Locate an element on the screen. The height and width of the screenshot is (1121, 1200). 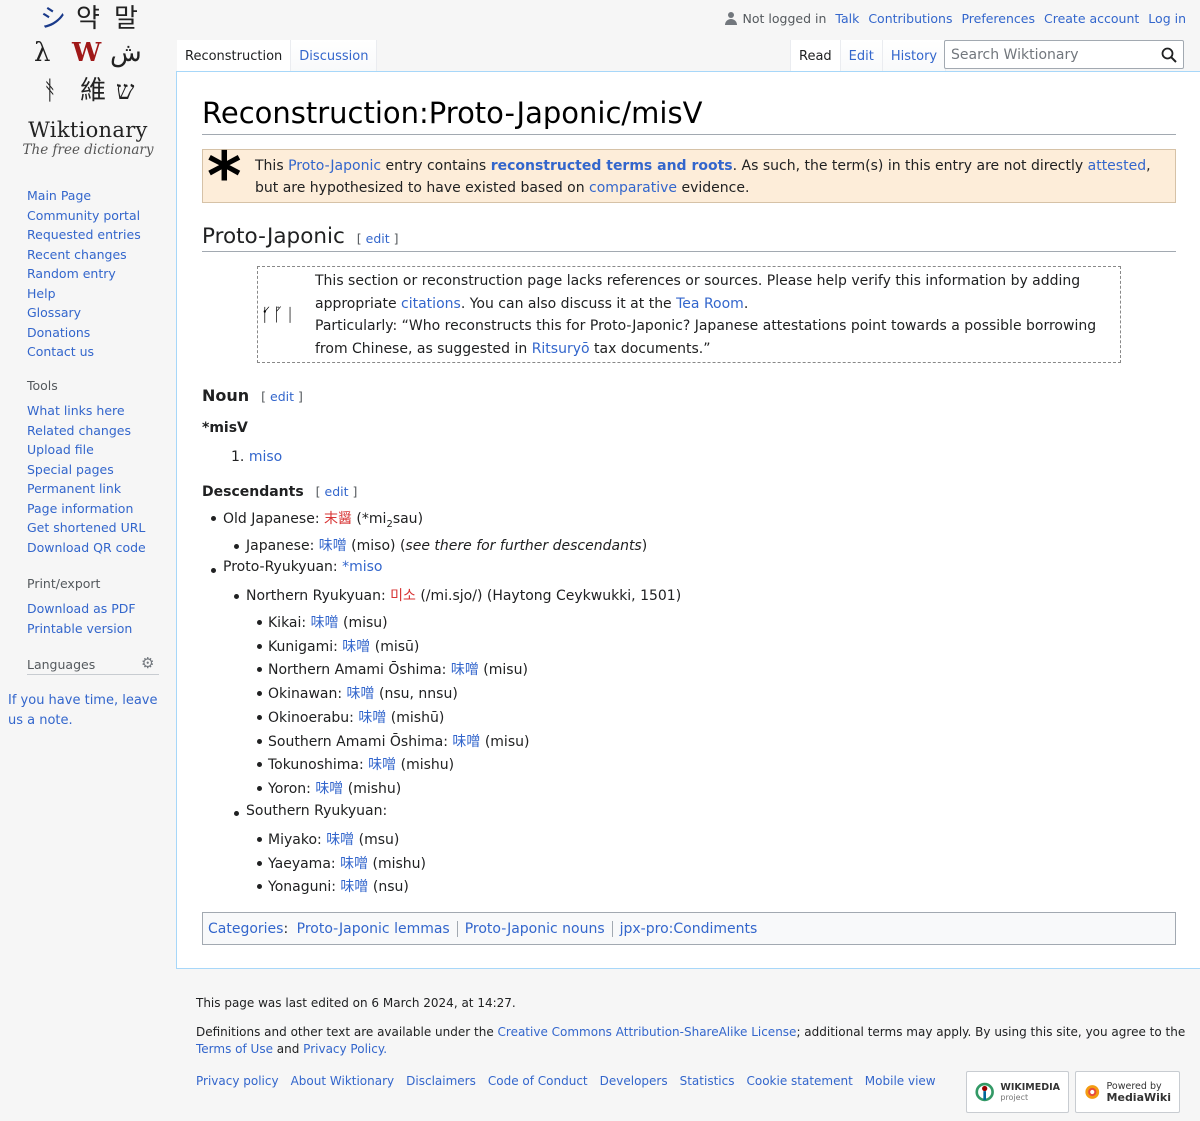
ritsuryo-link: Ritsuryō is located at coordinates (561, 349).